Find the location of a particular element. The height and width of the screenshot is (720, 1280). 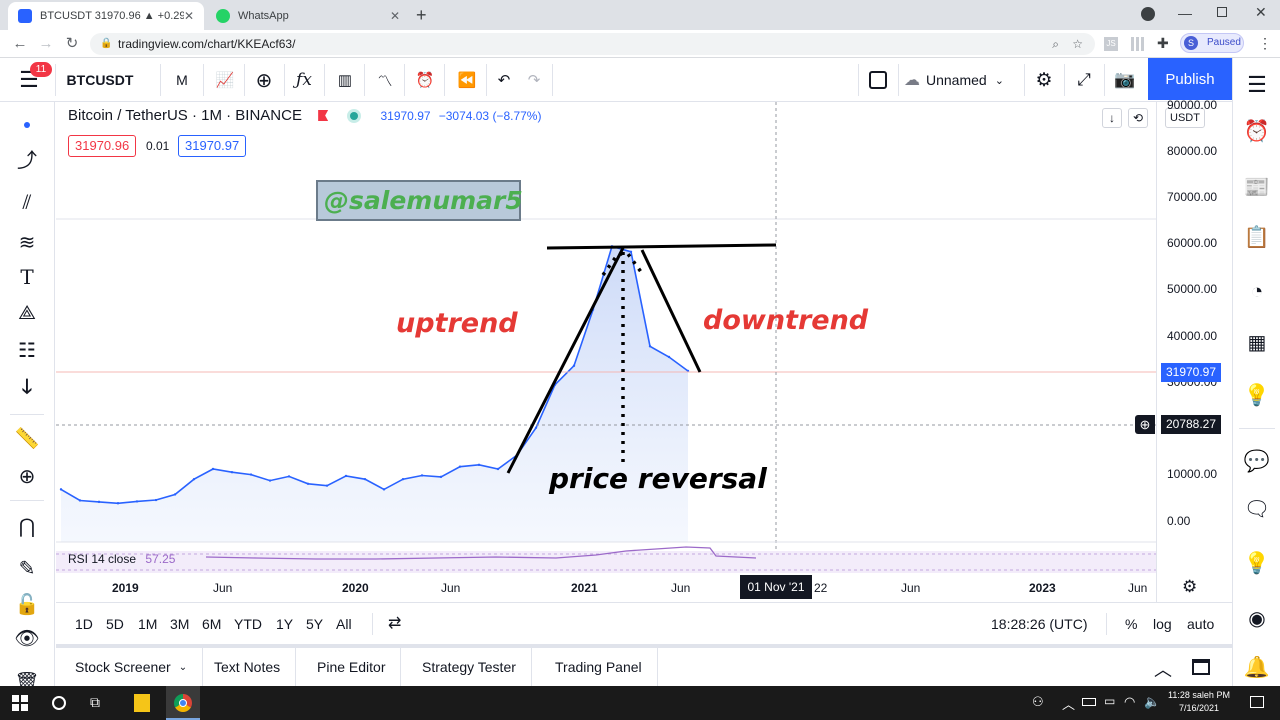

lock-icon: 🔓 is located at coordinates (27, 605).